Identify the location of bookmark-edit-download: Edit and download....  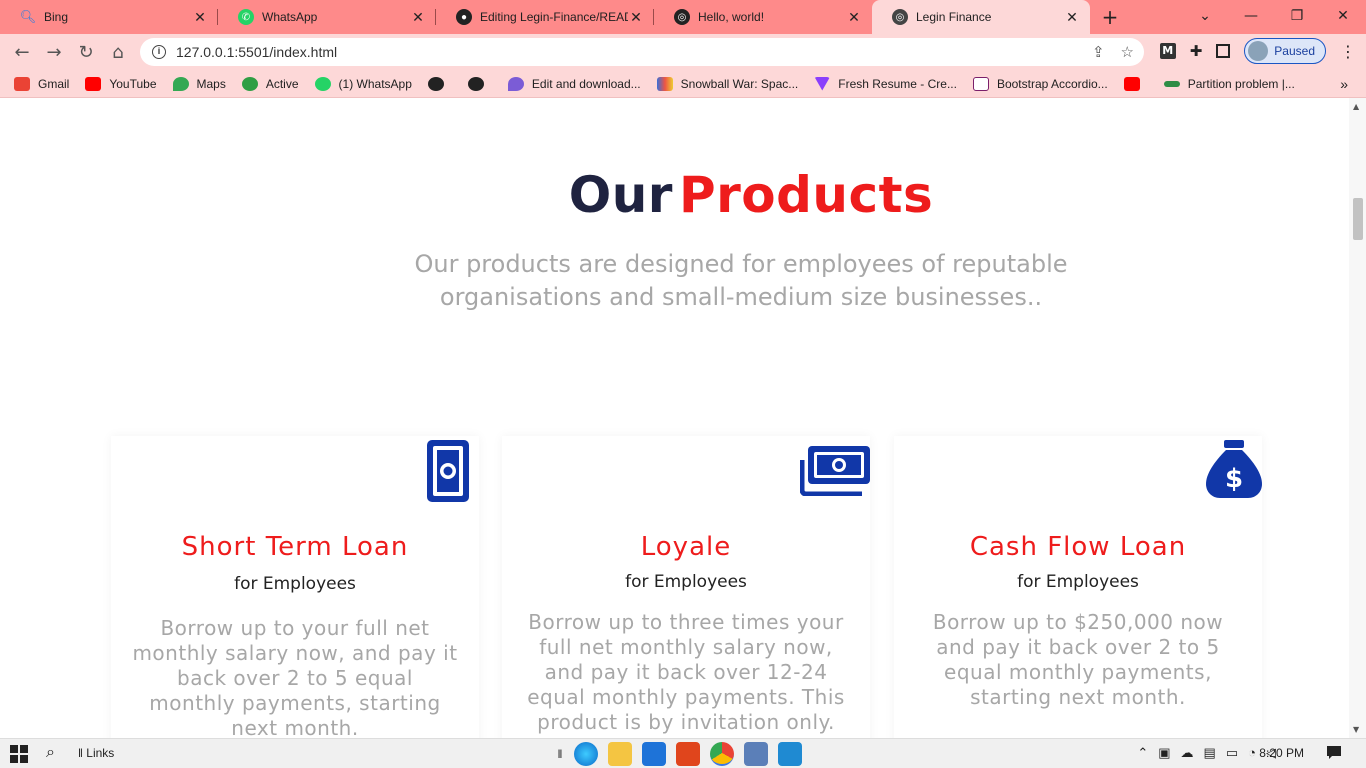
(574, 83).